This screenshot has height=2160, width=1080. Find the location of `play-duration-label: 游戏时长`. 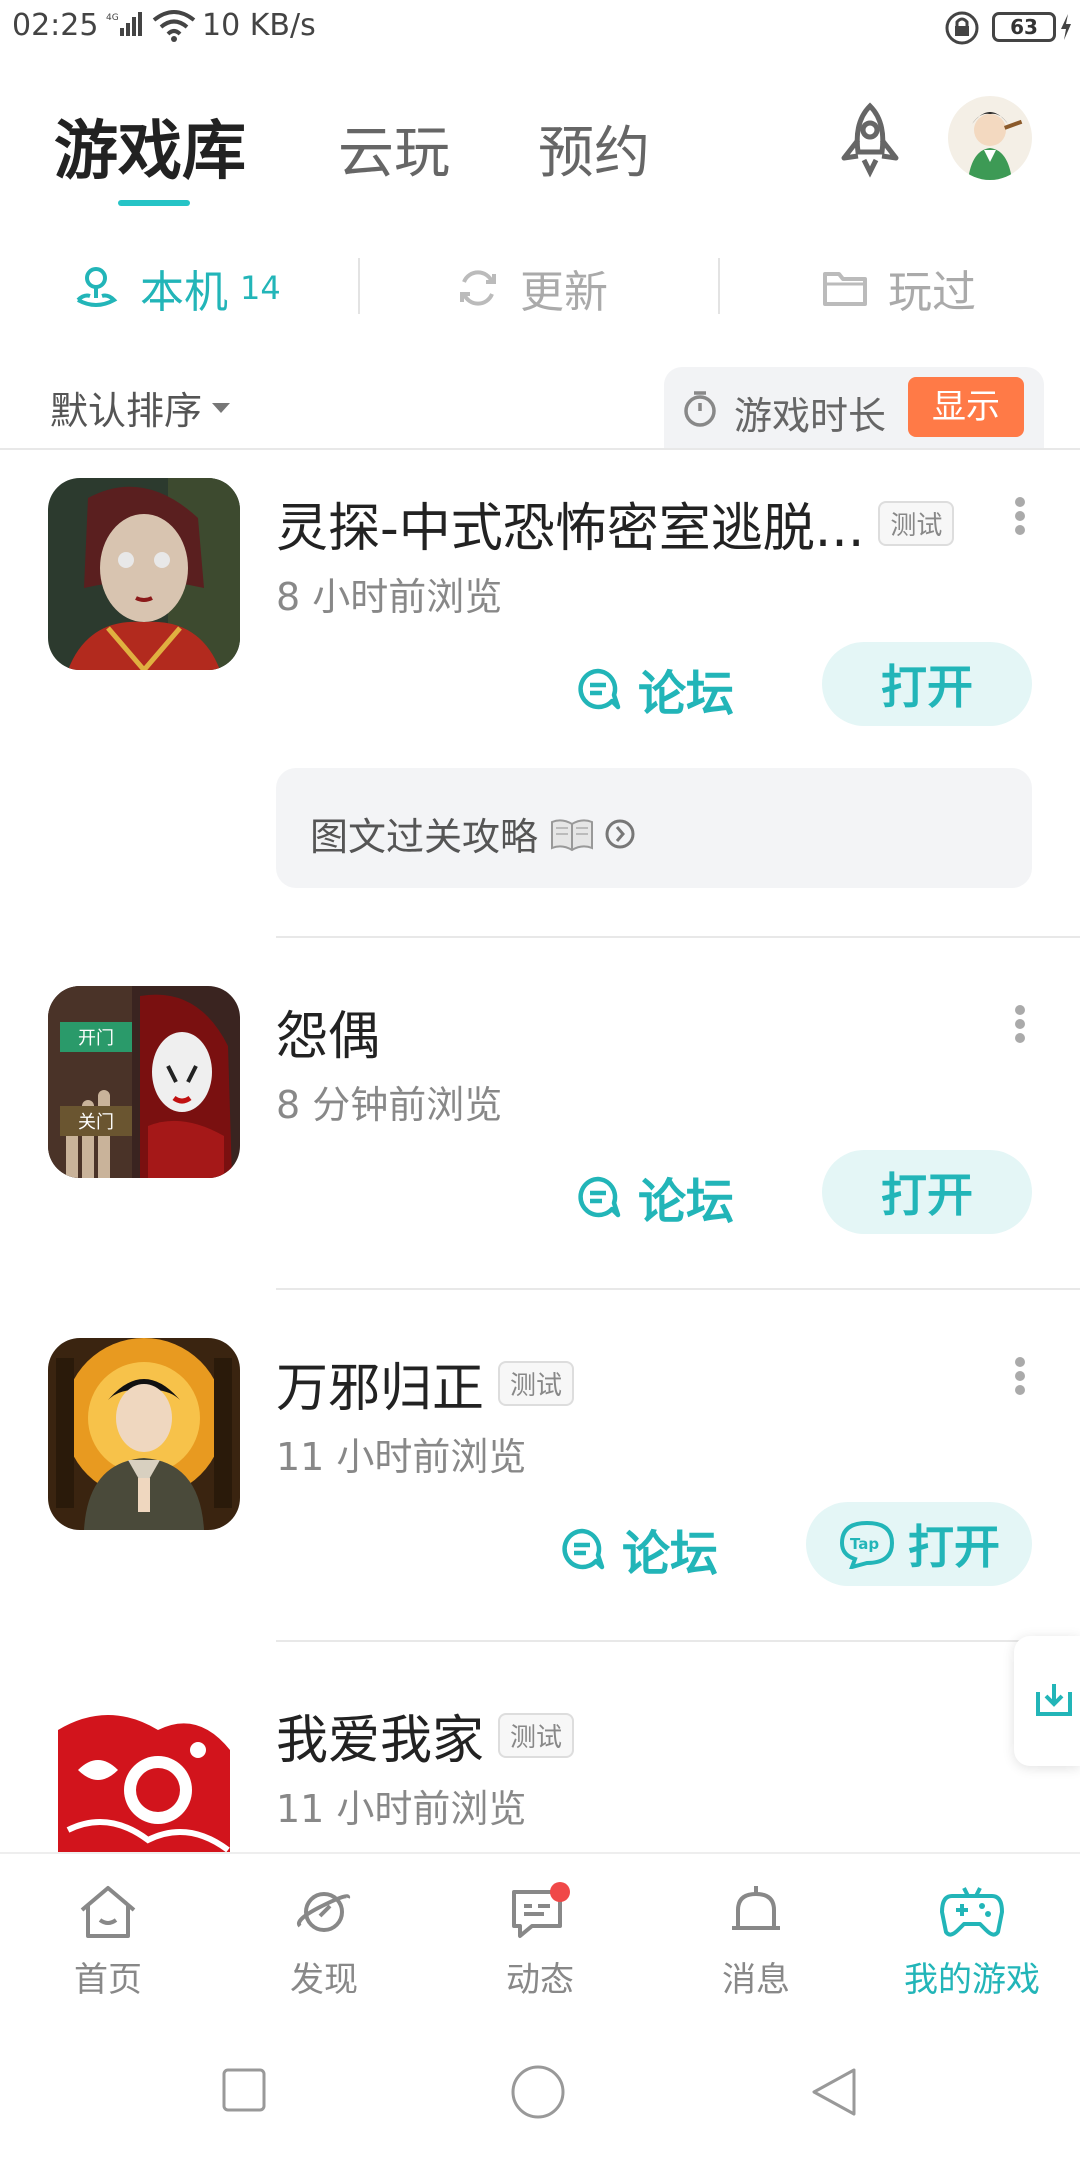

play-duration-label: 游戏时长 is located at coordinates (810, 416).